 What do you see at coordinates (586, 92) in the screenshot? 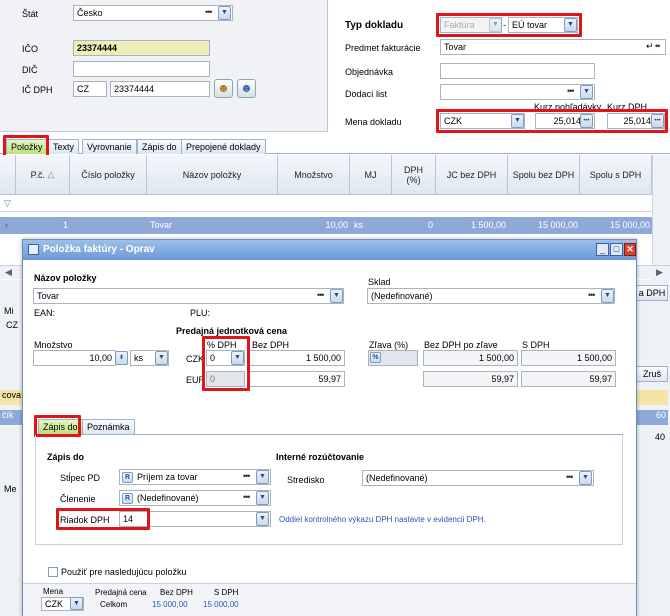
I see `dodaci-dropdown-icon: ▼` at bounding box center [586, 92].